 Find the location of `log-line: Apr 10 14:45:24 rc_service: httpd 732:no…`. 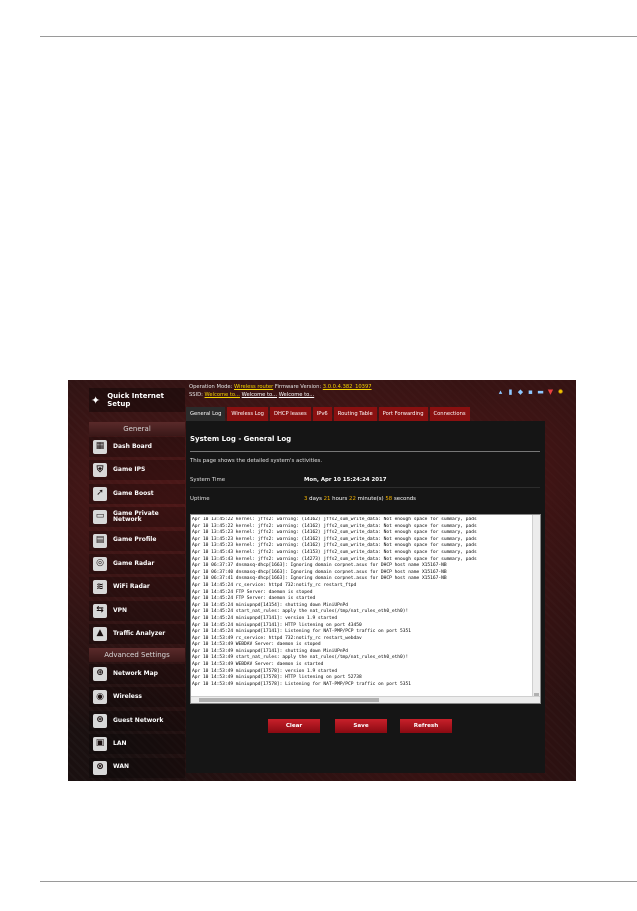

log-line: Apr 10 14:45:24 rc_service: httpd 732:no… is located at coordinates (274, 585).